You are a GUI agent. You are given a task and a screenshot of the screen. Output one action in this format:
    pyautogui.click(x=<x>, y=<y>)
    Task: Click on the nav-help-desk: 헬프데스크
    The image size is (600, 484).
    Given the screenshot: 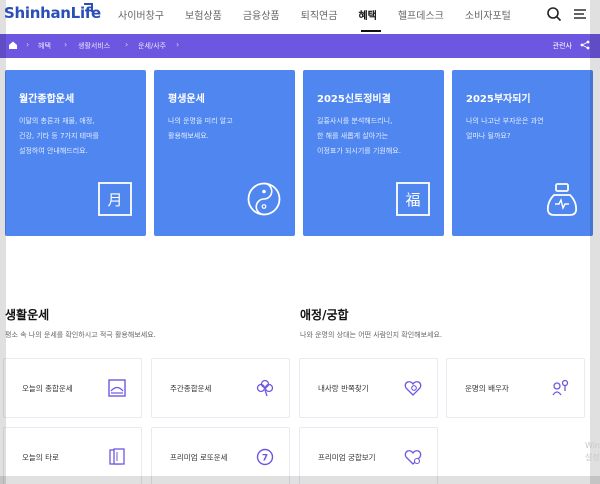 What is the action you would take?
    pyautogui.click(x=421, y=14)
    